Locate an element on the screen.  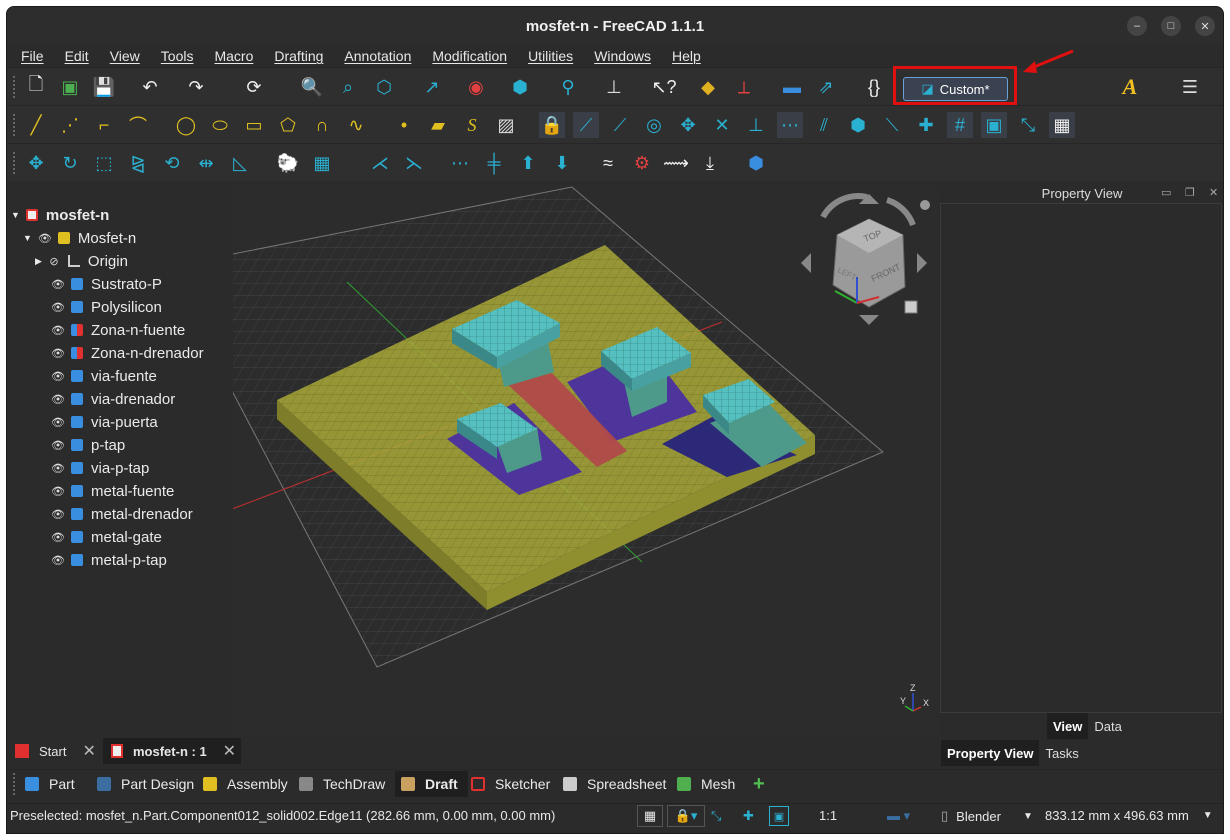
save-icon: 💾 is located at coordinates (104, 87).